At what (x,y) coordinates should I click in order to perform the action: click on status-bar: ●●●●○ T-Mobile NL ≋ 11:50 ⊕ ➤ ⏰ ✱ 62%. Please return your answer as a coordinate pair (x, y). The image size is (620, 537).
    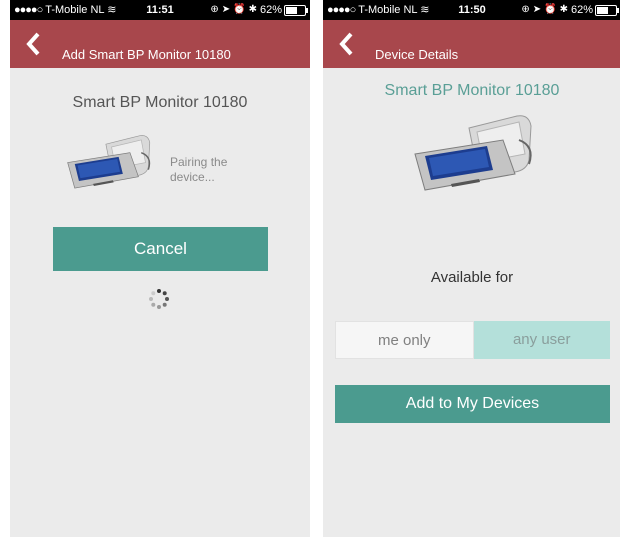
    Looking at the image, I should click on (471, 10).